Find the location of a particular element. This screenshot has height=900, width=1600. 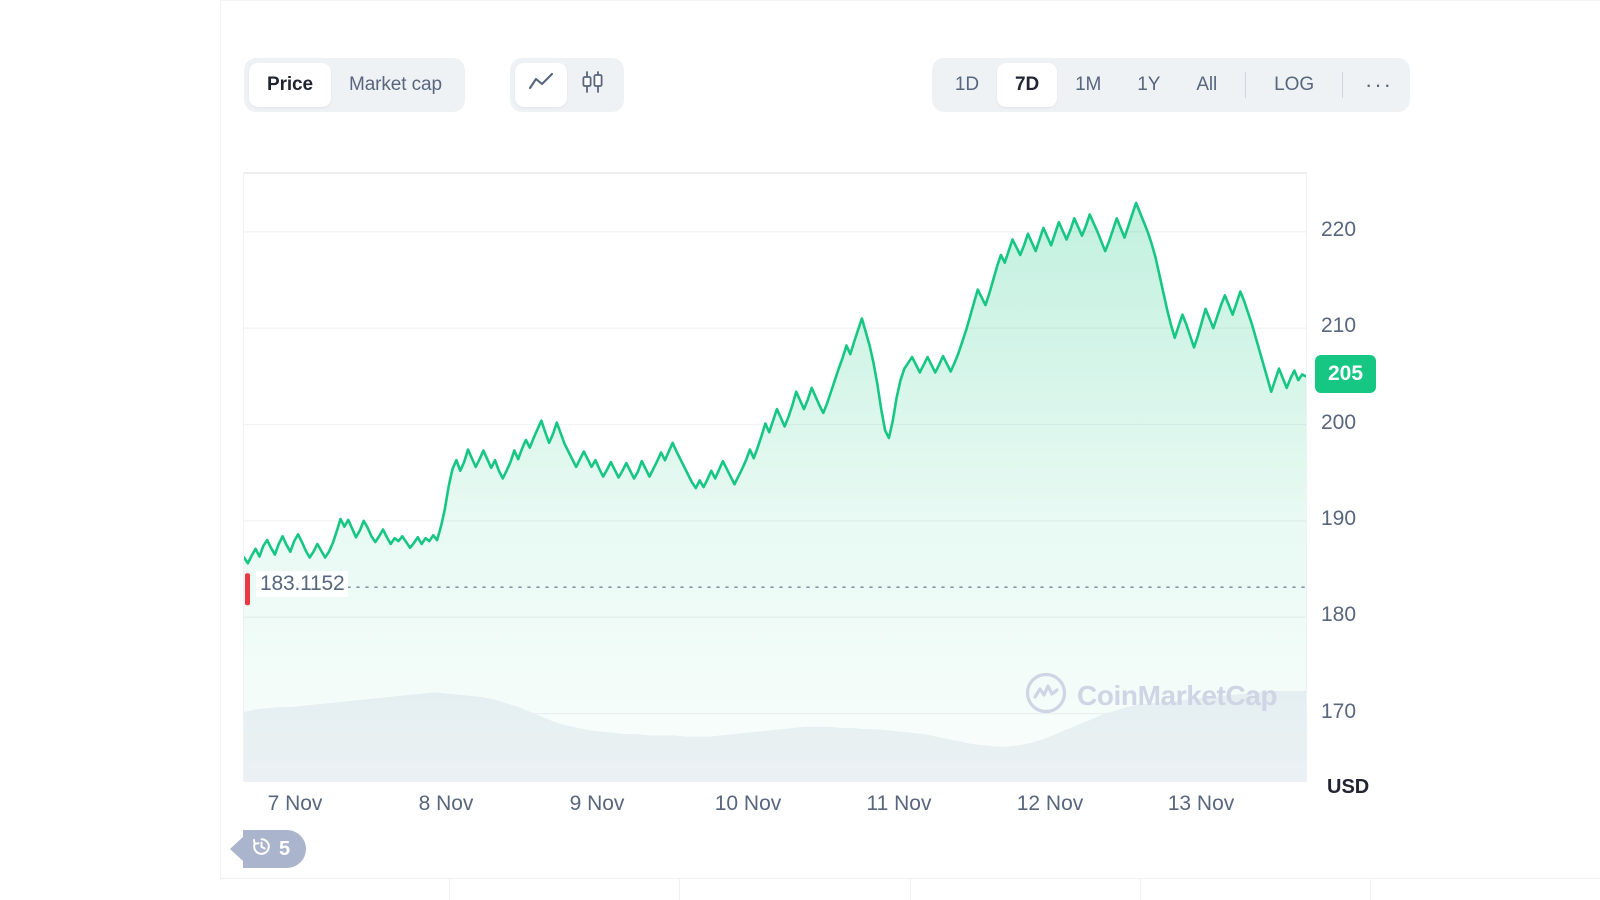

range-all: All is located at coordinates (1206, 85).